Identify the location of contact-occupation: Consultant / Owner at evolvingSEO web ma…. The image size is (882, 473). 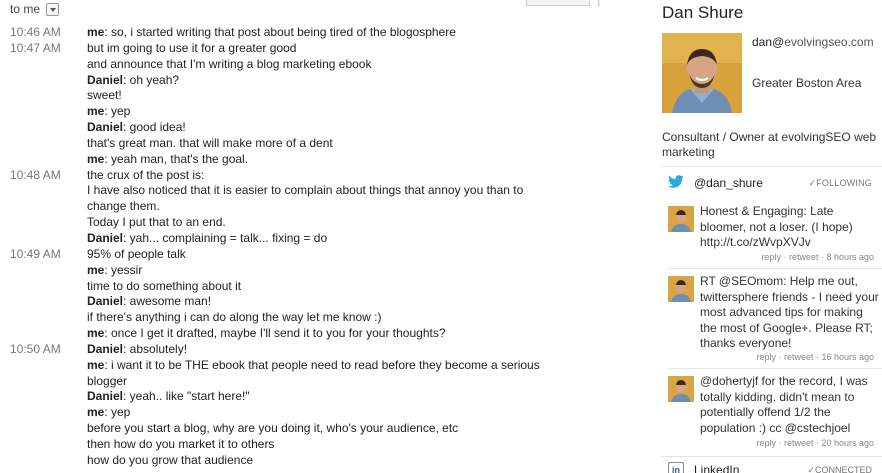
(769, 144).